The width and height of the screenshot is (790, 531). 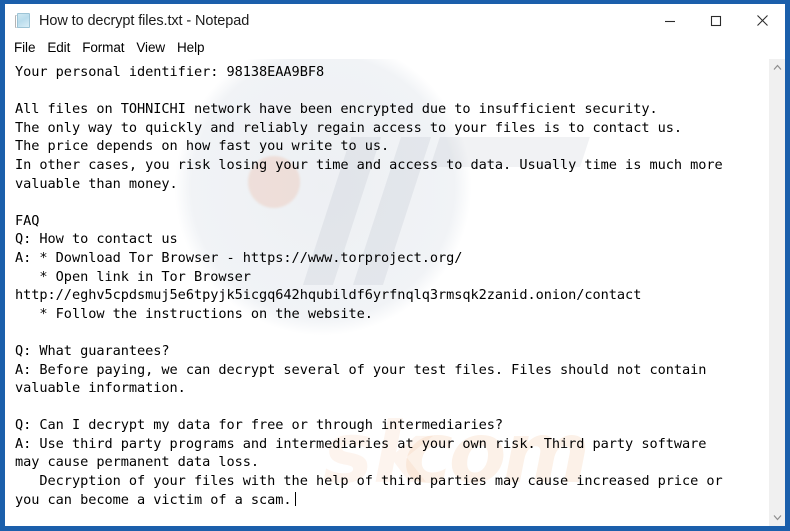 What do you see at coordinates (170, 72) in the screenshot?
I see `note-line: Your personal identifier: 98138EAA9BF8` at bounding box center [170, 72].